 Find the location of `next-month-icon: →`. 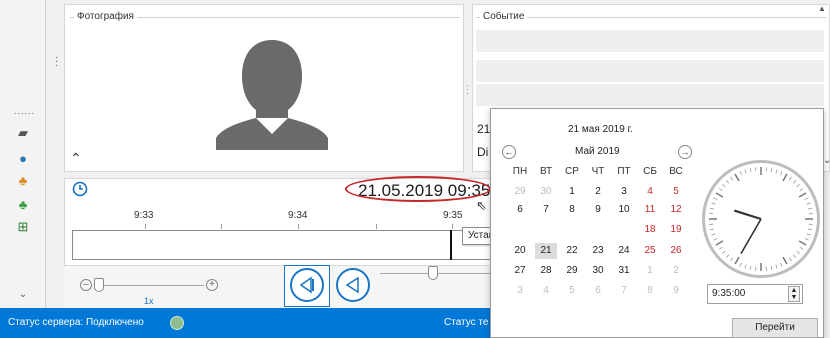

next-month-icon: → is located at coordinates (685, 152).